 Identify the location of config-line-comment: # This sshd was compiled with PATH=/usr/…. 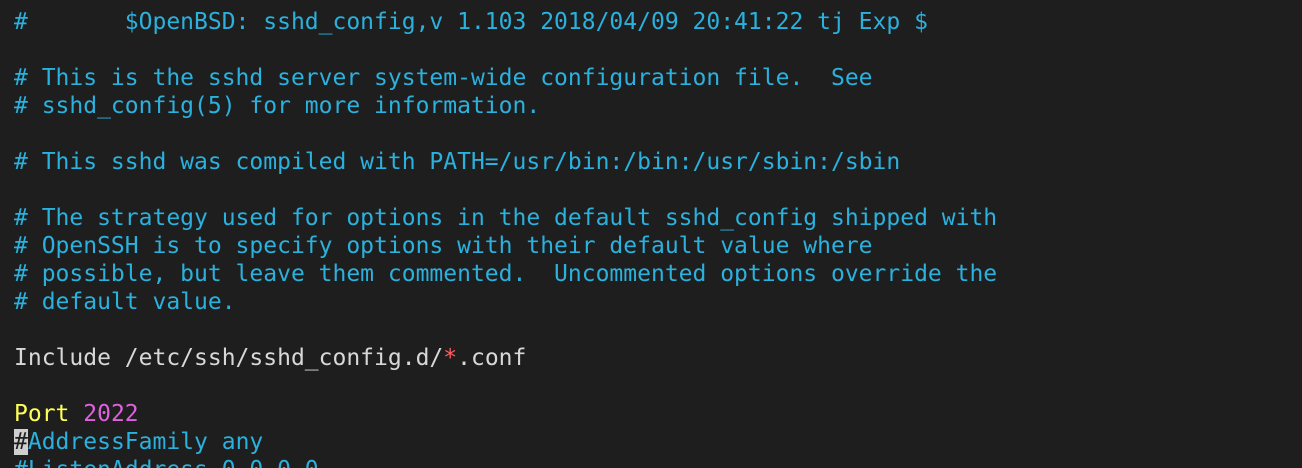
(457, 162).